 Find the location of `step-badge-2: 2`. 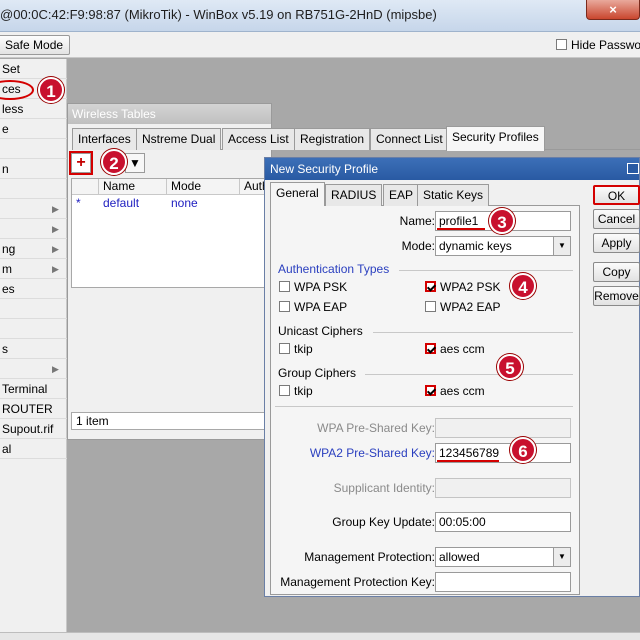

step-badge-2: 2 is located at coordinates (114, 162).